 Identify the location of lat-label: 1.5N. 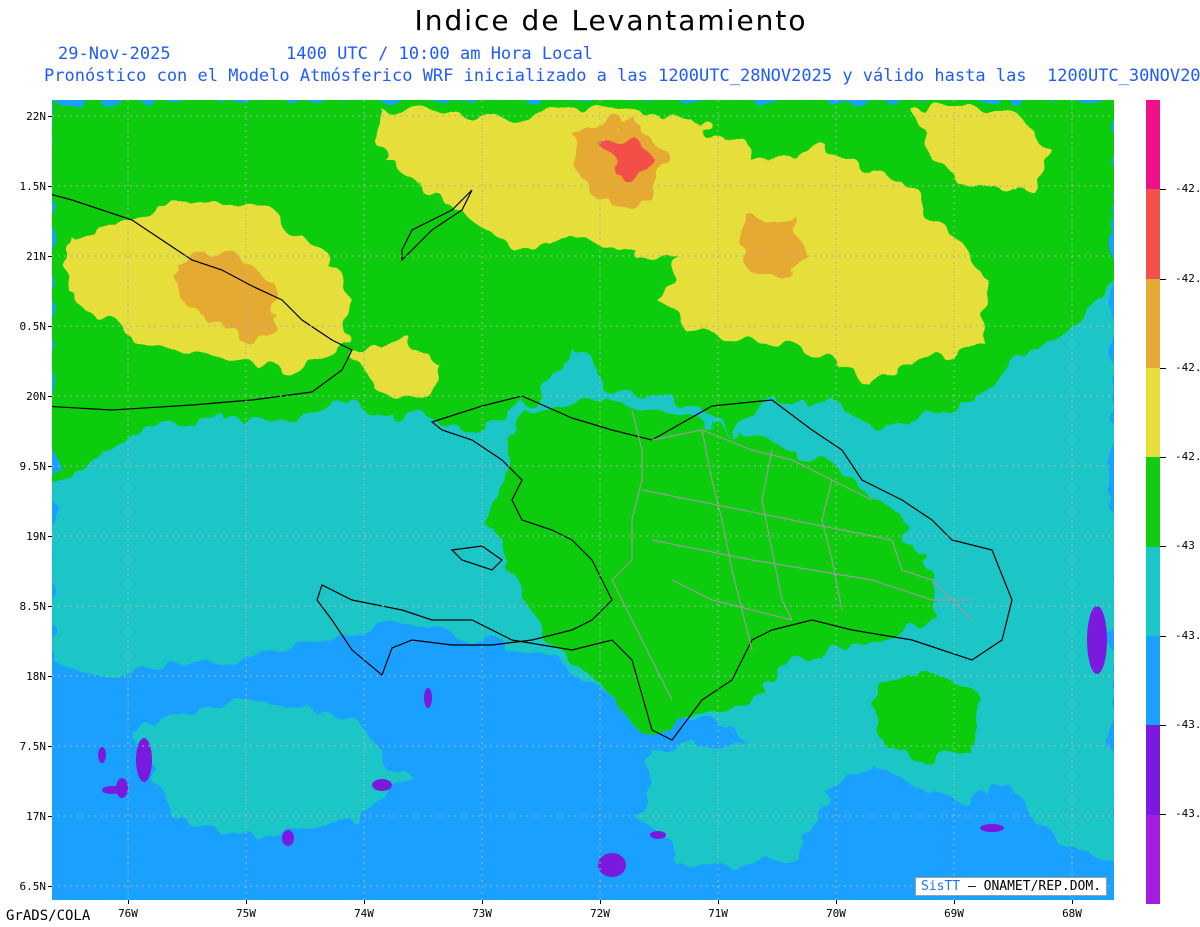
(33, 186).